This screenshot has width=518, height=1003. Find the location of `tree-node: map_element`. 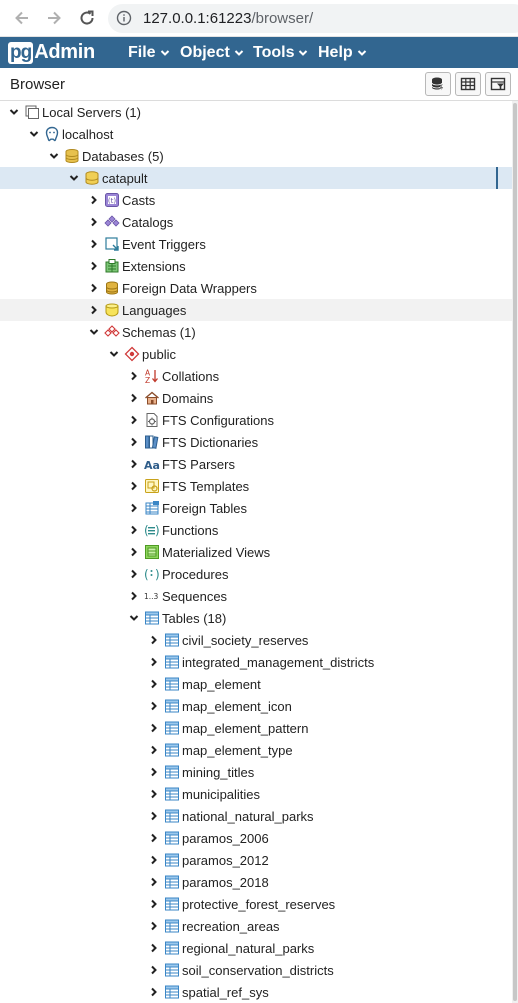

tree-node: map_element is located at coordinates (256, 684).